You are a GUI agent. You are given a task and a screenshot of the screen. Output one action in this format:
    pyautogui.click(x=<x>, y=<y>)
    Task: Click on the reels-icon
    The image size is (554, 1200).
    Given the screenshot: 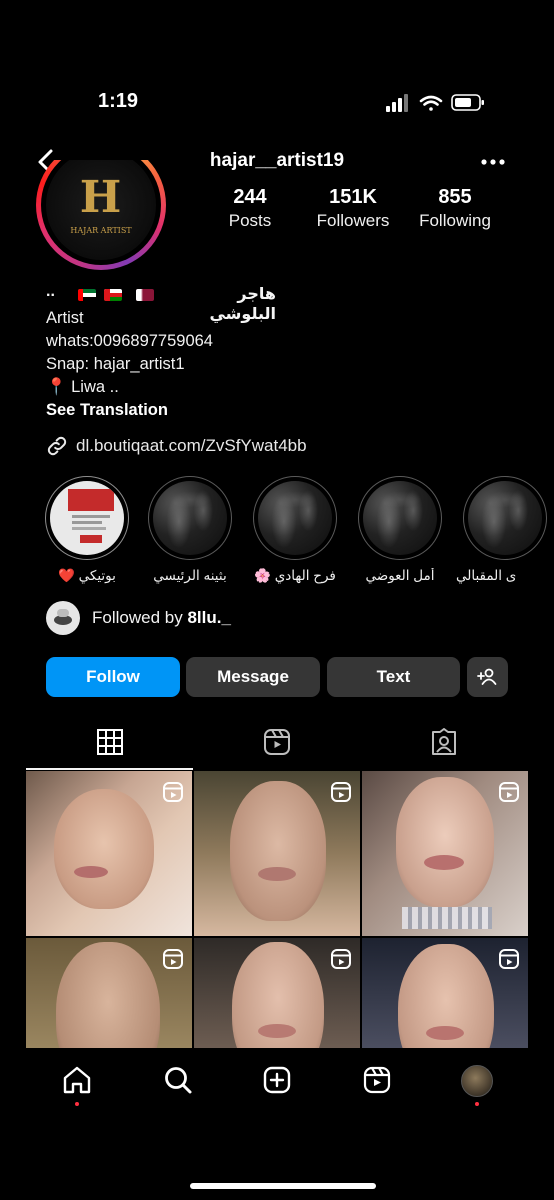 What is the action you would take?
    pyautogui.click(x=277, y=742)
    